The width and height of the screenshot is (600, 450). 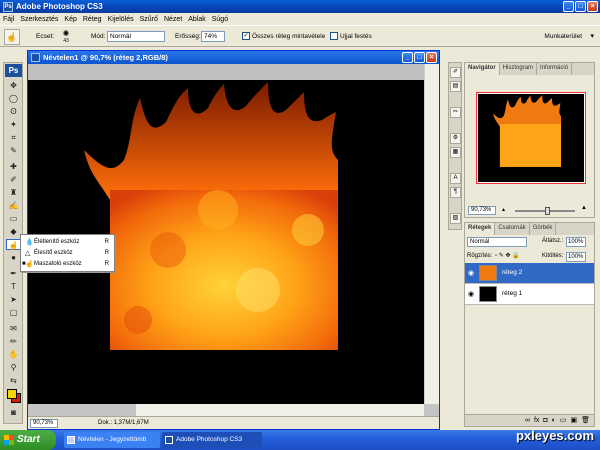 What do you see at coordinates (13, 124) in the screenshot?
I see `magic-wand-tool-icon: ✦` at bounding box center [13, 124].